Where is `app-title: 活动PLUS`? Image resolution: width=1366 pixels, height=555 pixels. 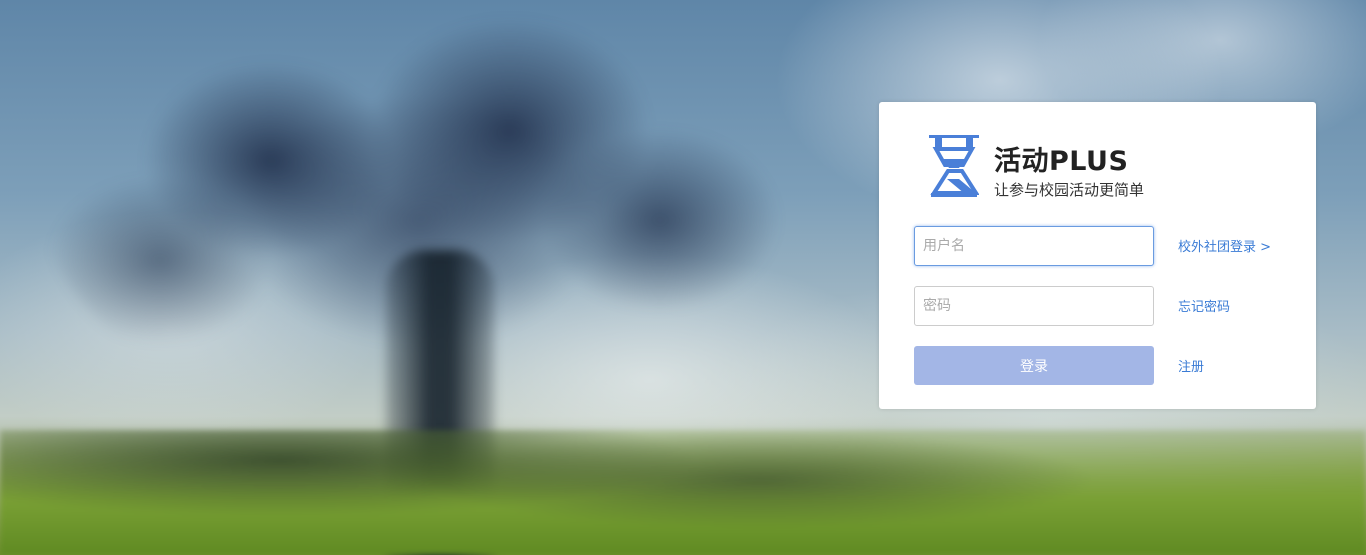 app-title: 活动PLUS is located at coordinates (1061, 161).